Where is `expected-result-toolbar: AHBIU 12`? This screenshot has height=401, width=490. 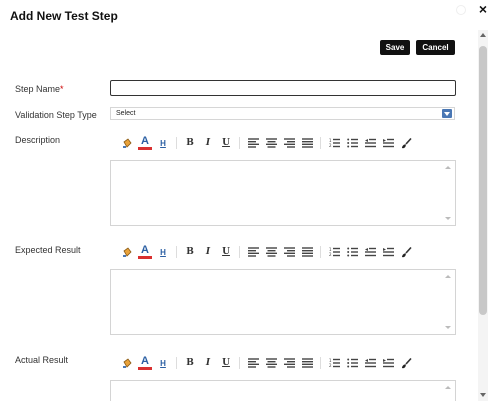
expected-result-toolbar: AHBIU 12 is located at coordinates (268, 252).